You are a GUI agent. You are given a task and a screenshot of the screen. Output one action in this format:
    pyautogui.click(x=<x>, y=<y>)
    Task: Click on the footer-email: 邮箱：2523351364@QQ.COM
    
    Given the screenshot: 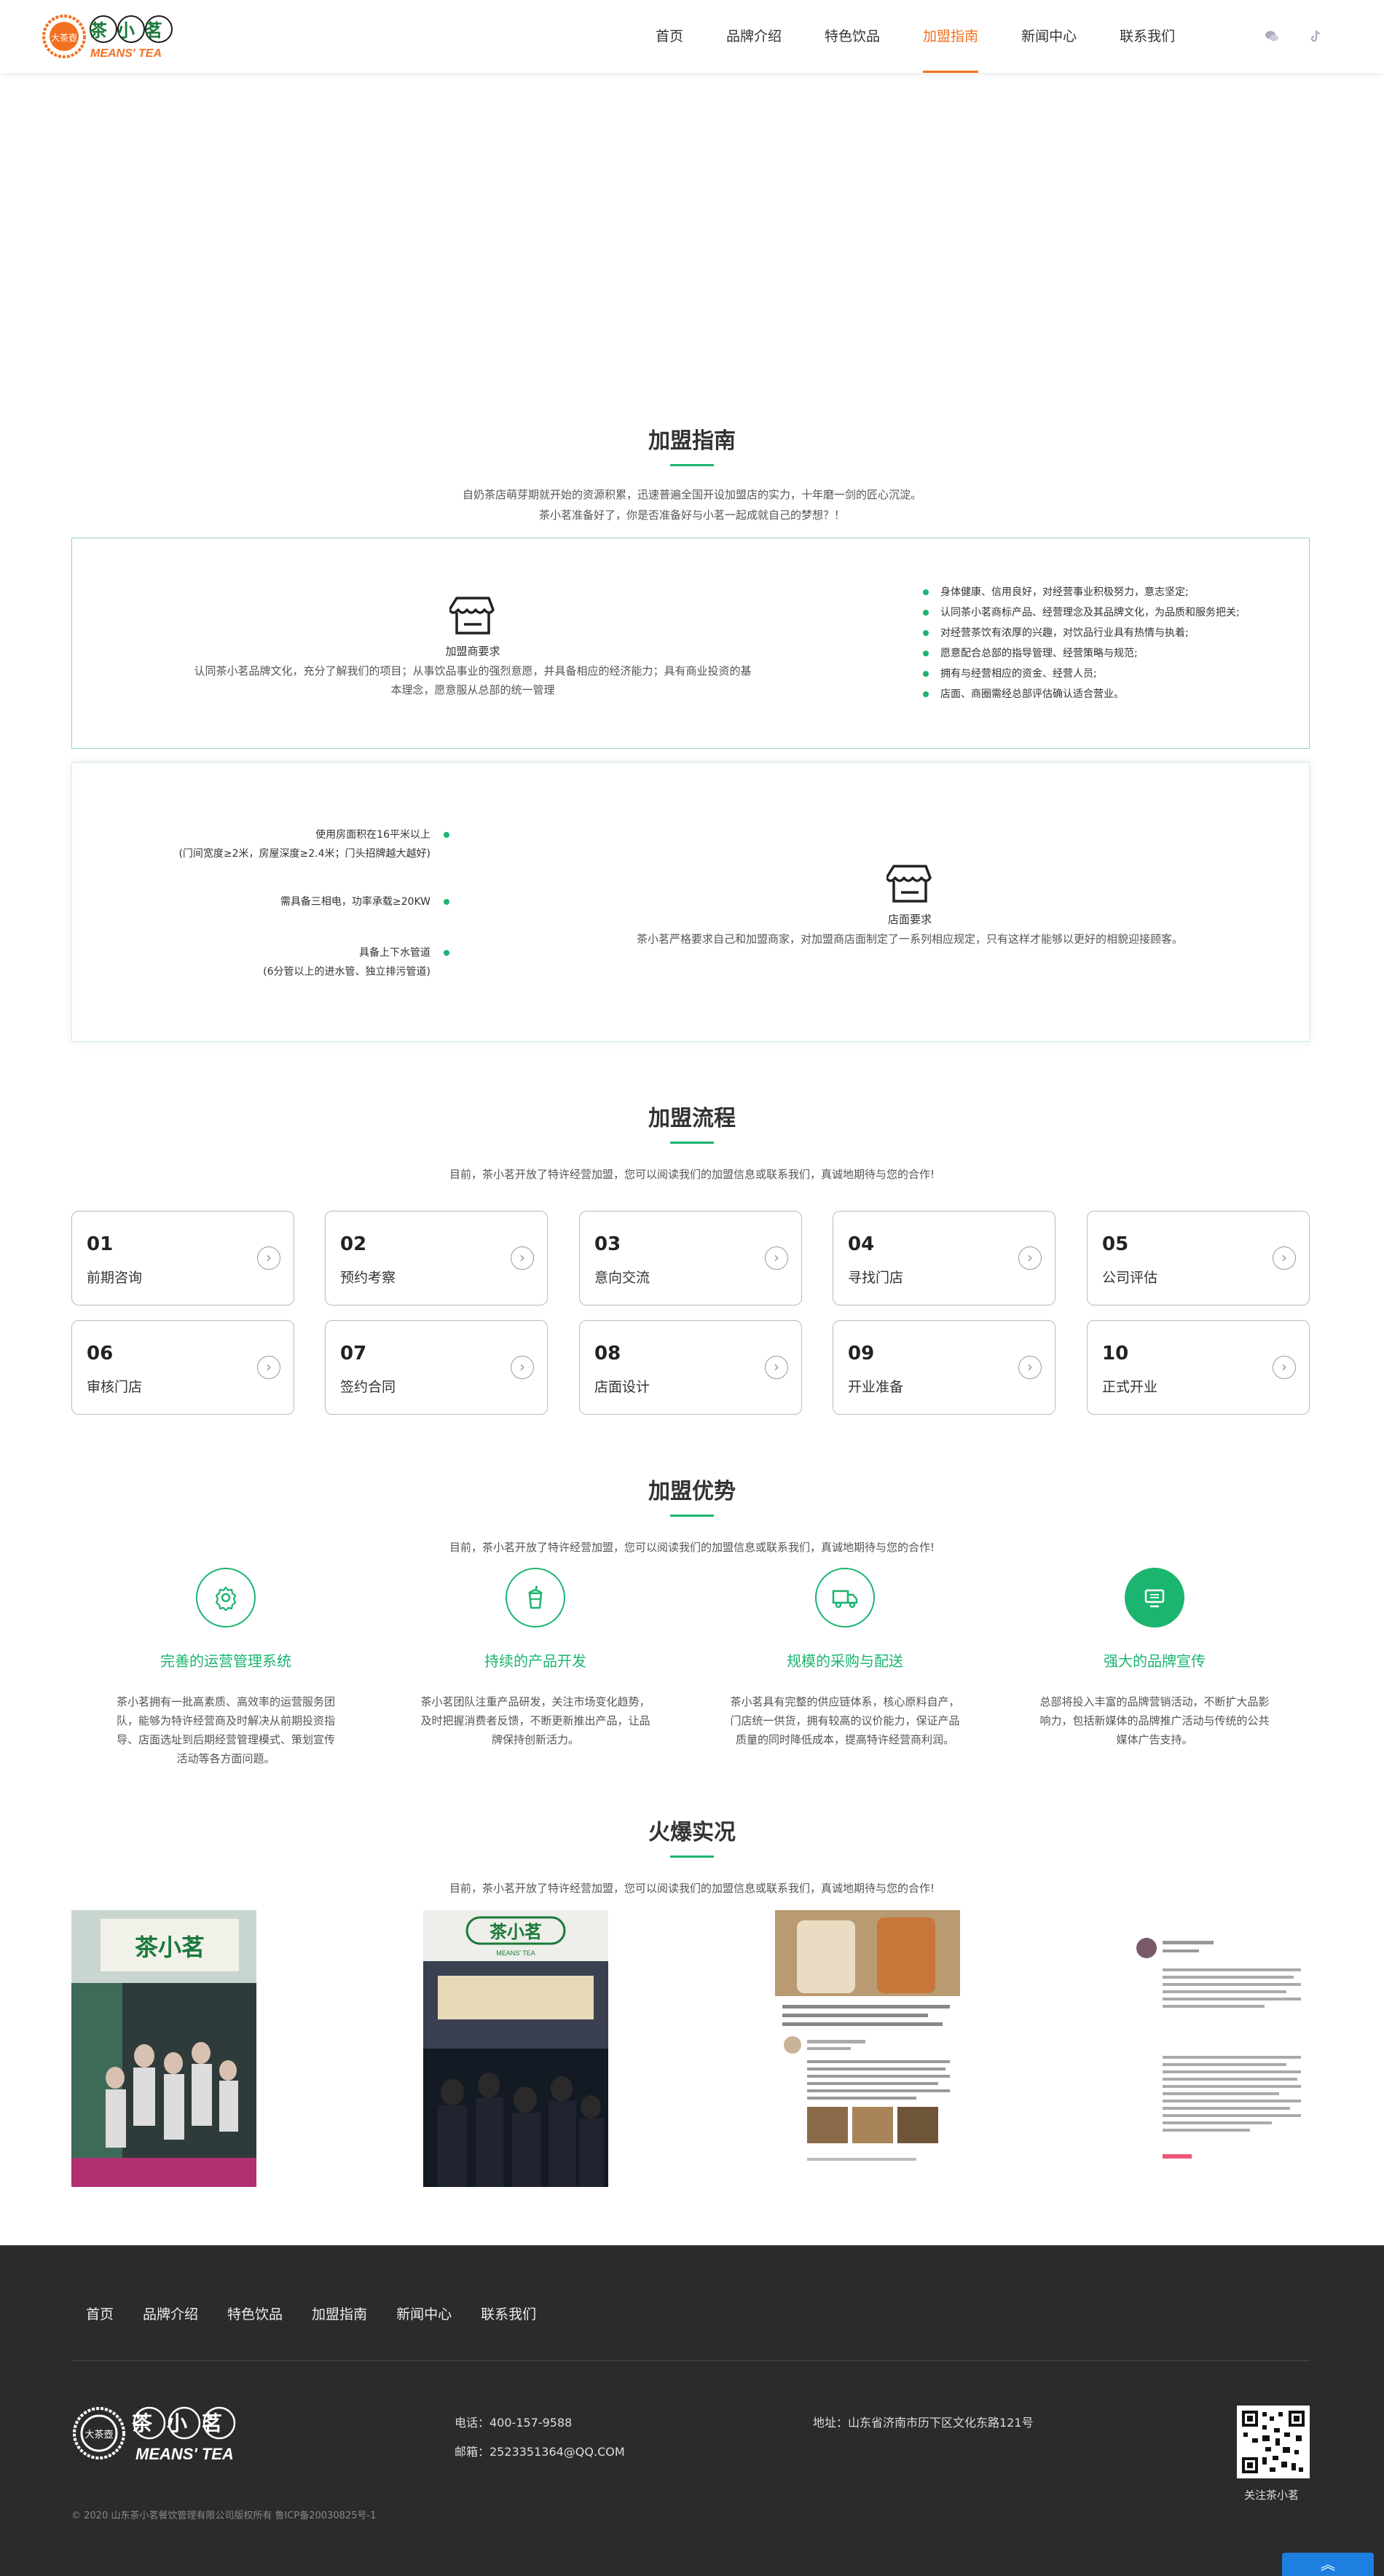 What is the action you would take?
    pyautogui.click(x=540, y=2450)
    